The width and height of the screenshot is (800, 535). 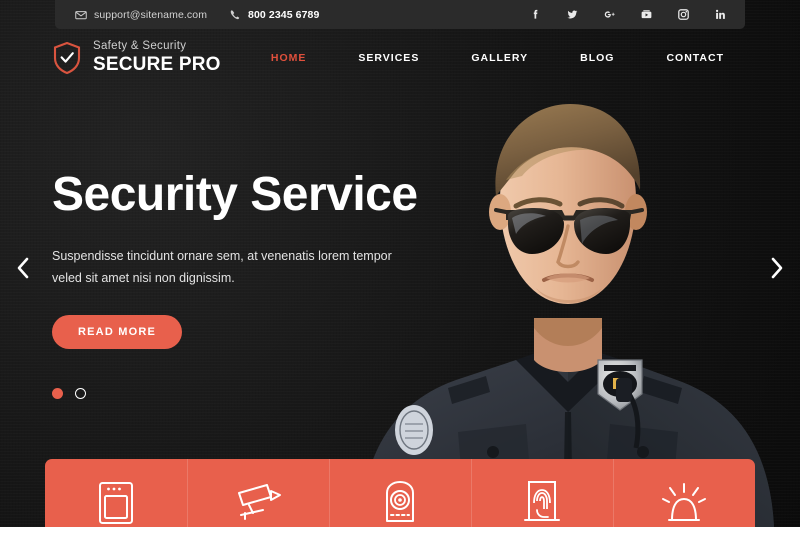 I want to click on slider-prev-button, so click(x=23, y=268).